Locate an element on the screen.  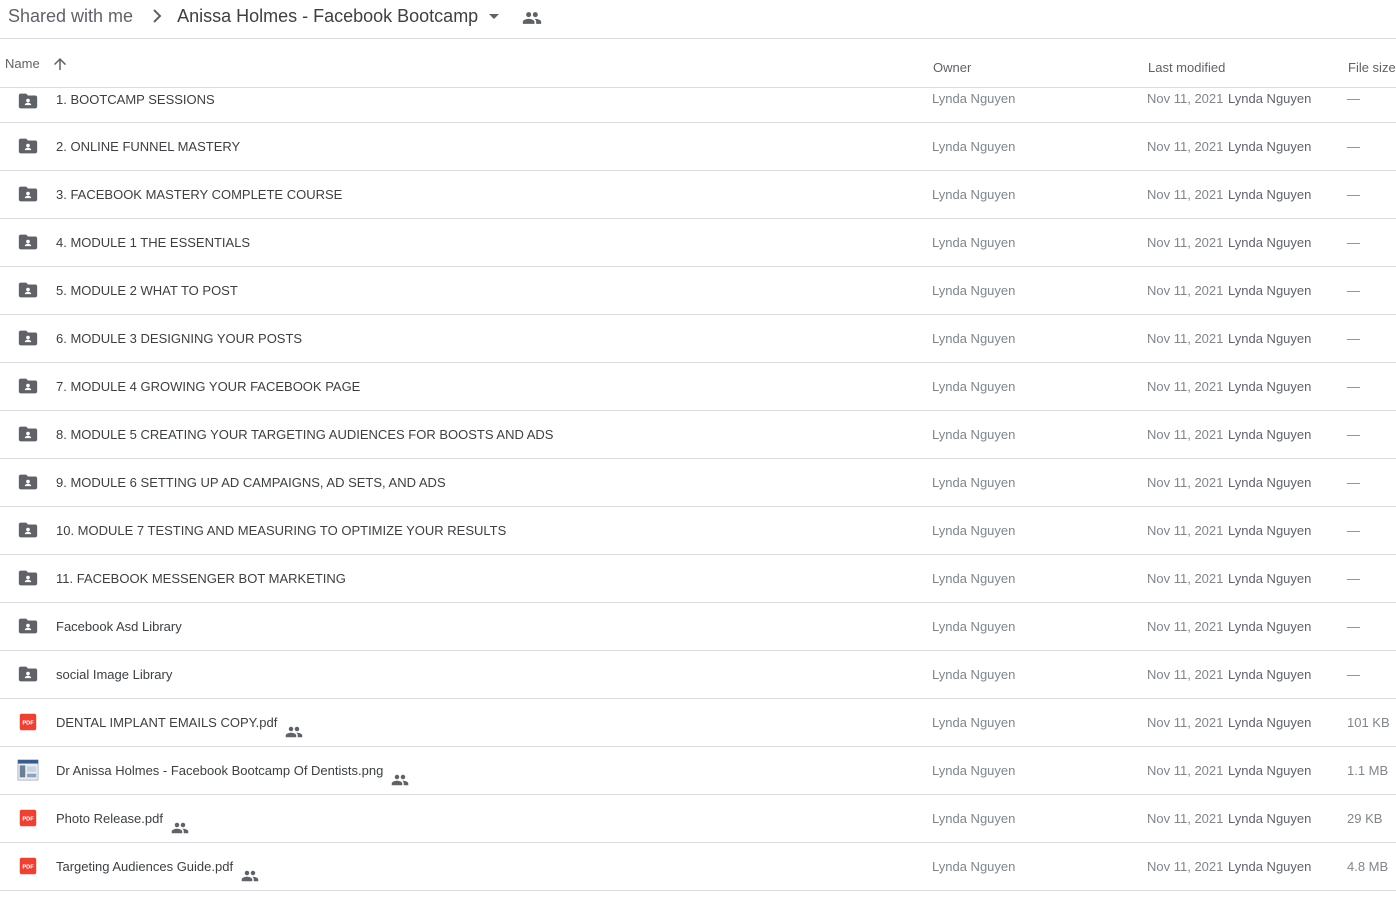
column-header-last-modified: Last modified is located at coordinates (1186, 64).